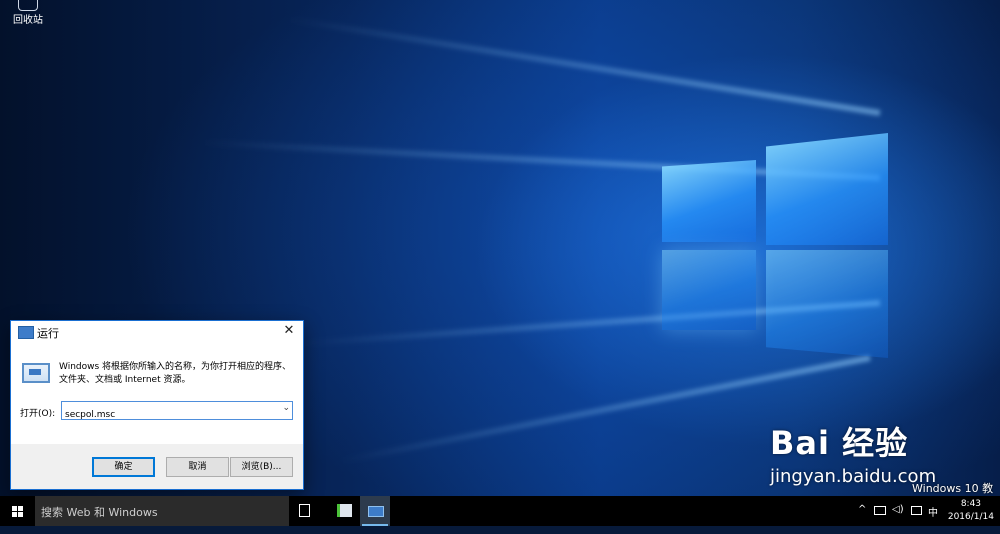 The height and width of the screenshot is (534, 1000). Describe the element at coordinates (304, 510) in the screenshot. I see `task-view-icon` at that location.